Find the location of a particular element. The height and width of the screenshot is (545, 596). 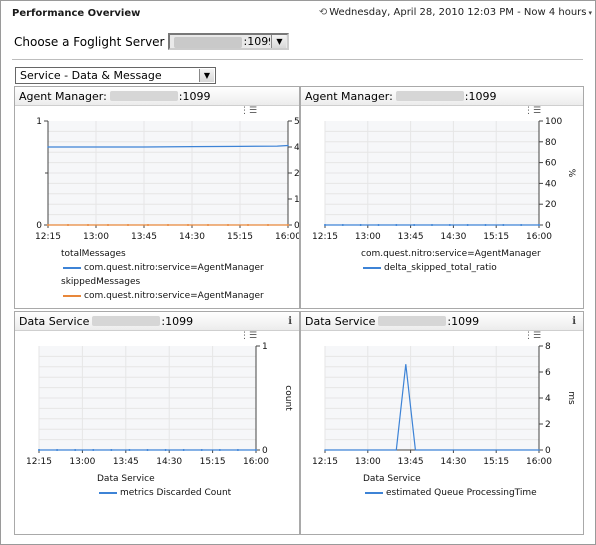

legend-item: metrics Discarded Count is located at coordinates (164, 493).